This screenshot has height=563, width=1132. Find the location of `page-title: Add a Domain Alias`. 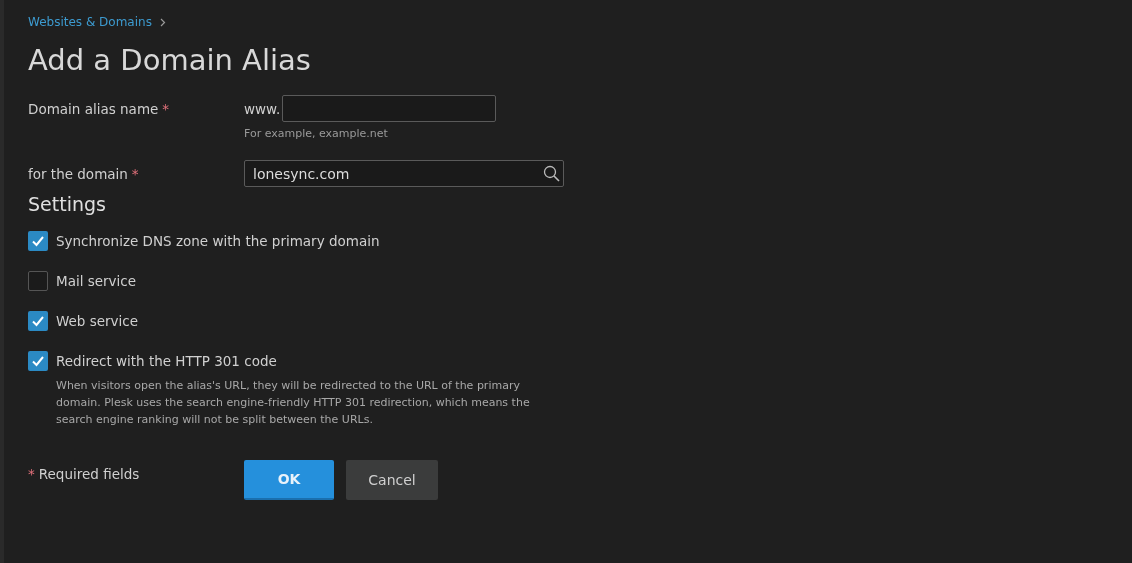

page-title: Add a Domain Alias is located at coordinates (170, 61).